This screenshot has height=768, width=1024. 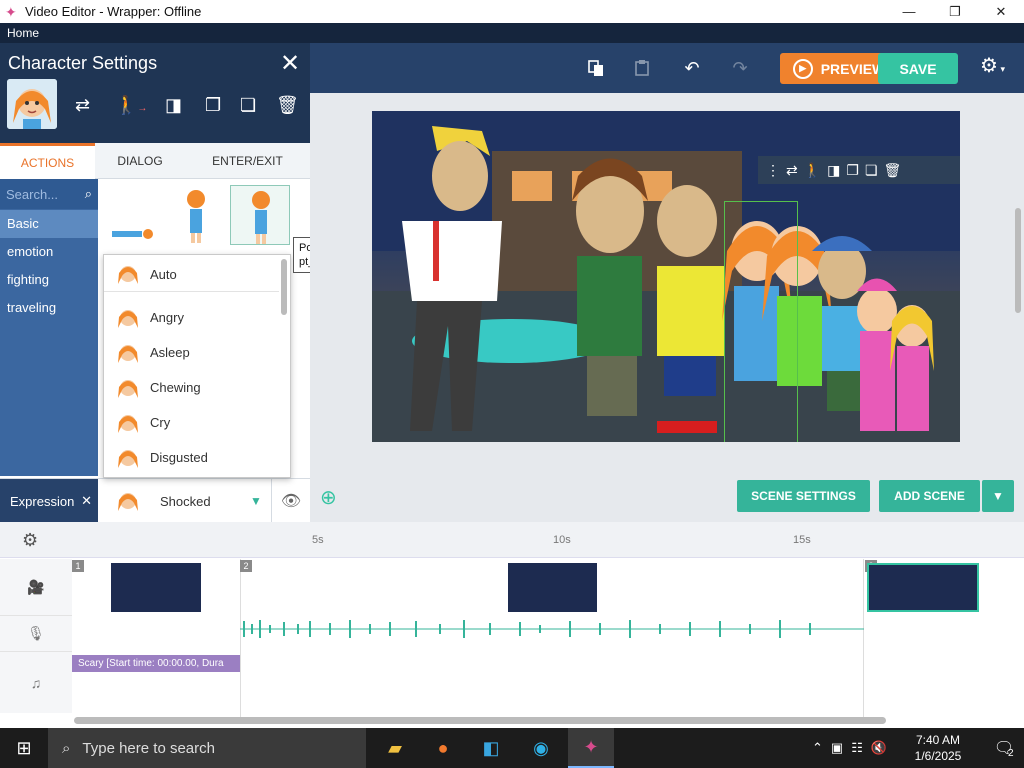 I want to click on tab-dialog: DIALOG, so click(x=140, y=161).